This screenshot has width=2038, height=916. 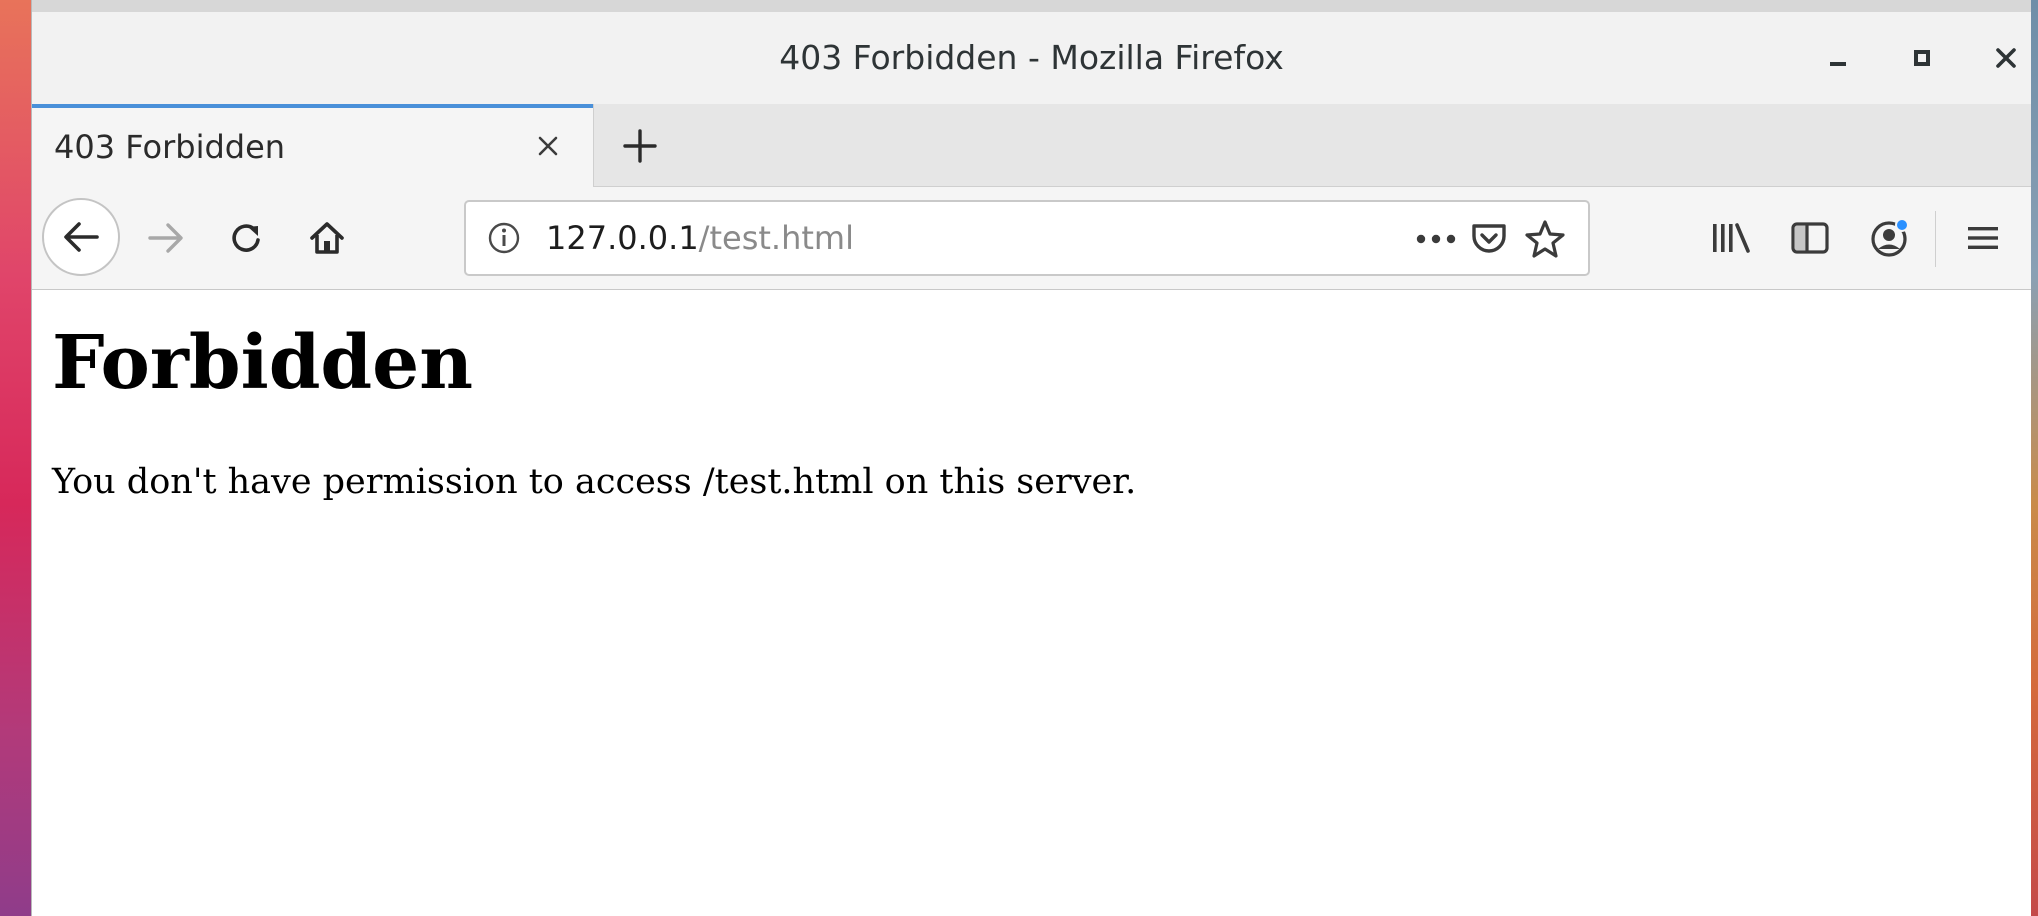 I want to click on navigation-toolbar: 127.0.0.1/test.html, so click(x=1031, y=238).